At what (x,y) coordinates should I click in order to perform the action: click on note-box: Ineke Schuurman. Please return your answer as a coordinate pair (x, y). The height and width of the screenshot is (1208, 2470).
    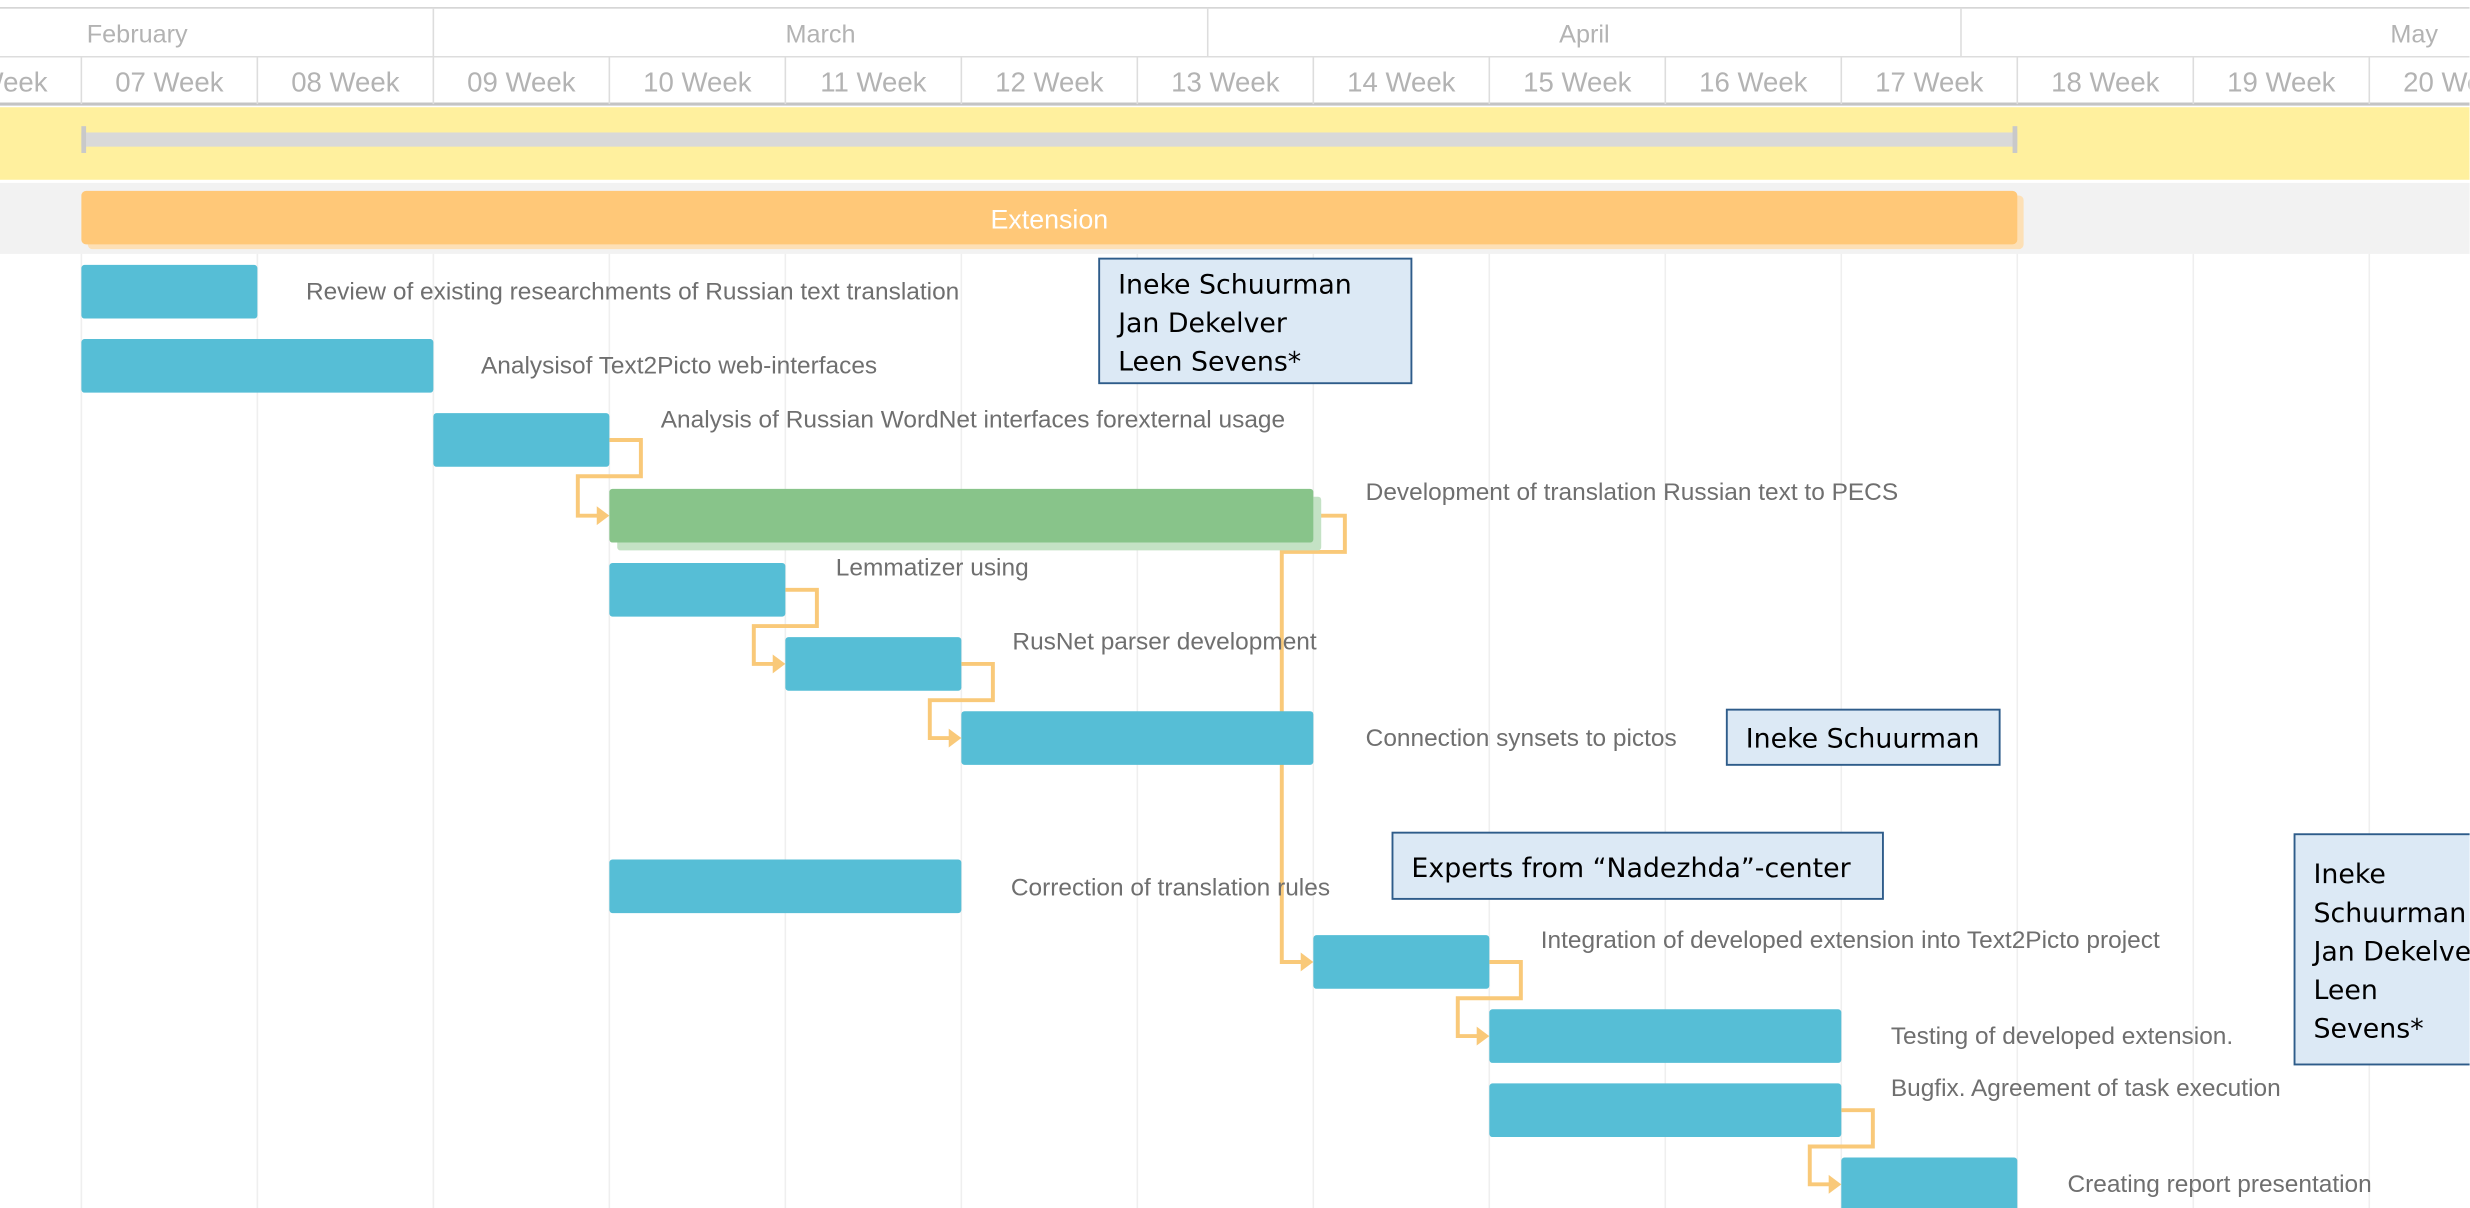
    Looking at the image, I should click on (1863, 737).